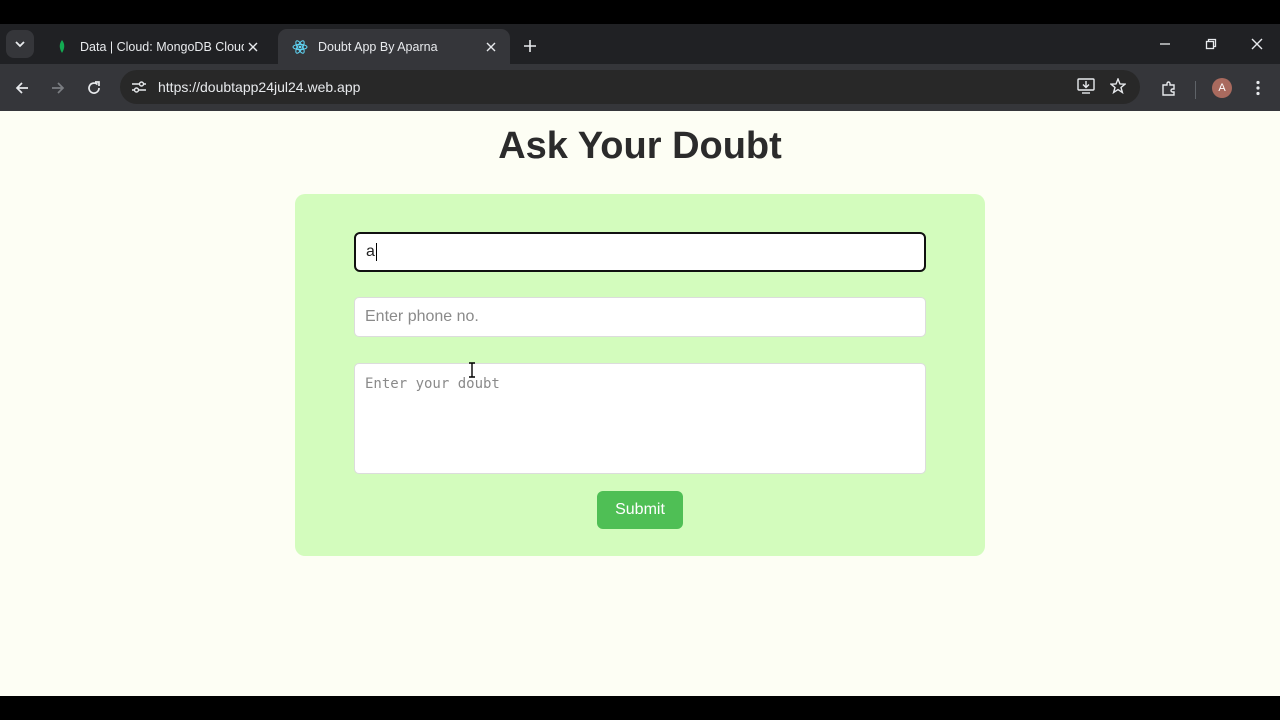  I want to click on submit-button: Submit, so click(640, 510).